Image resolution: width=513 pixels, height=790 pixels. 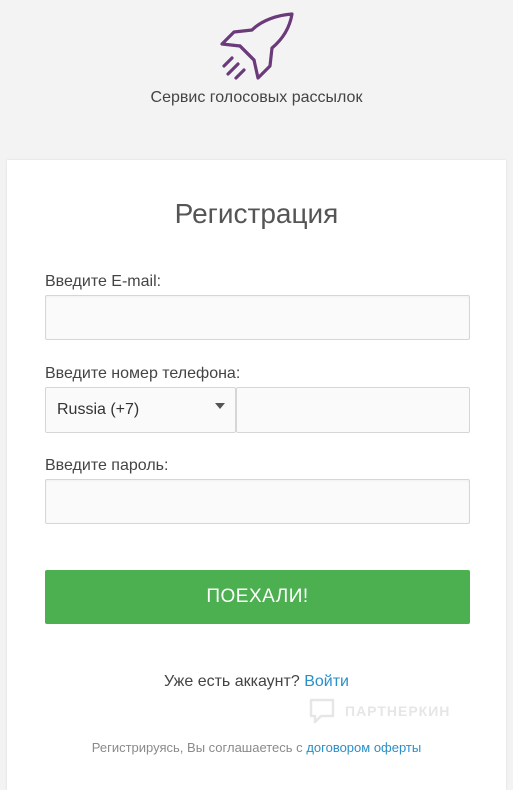 What do you see at coordinates (103, 281) in the screenshot?
I see `email-label: Введите E-mail:` at bounding box center [103, 281].